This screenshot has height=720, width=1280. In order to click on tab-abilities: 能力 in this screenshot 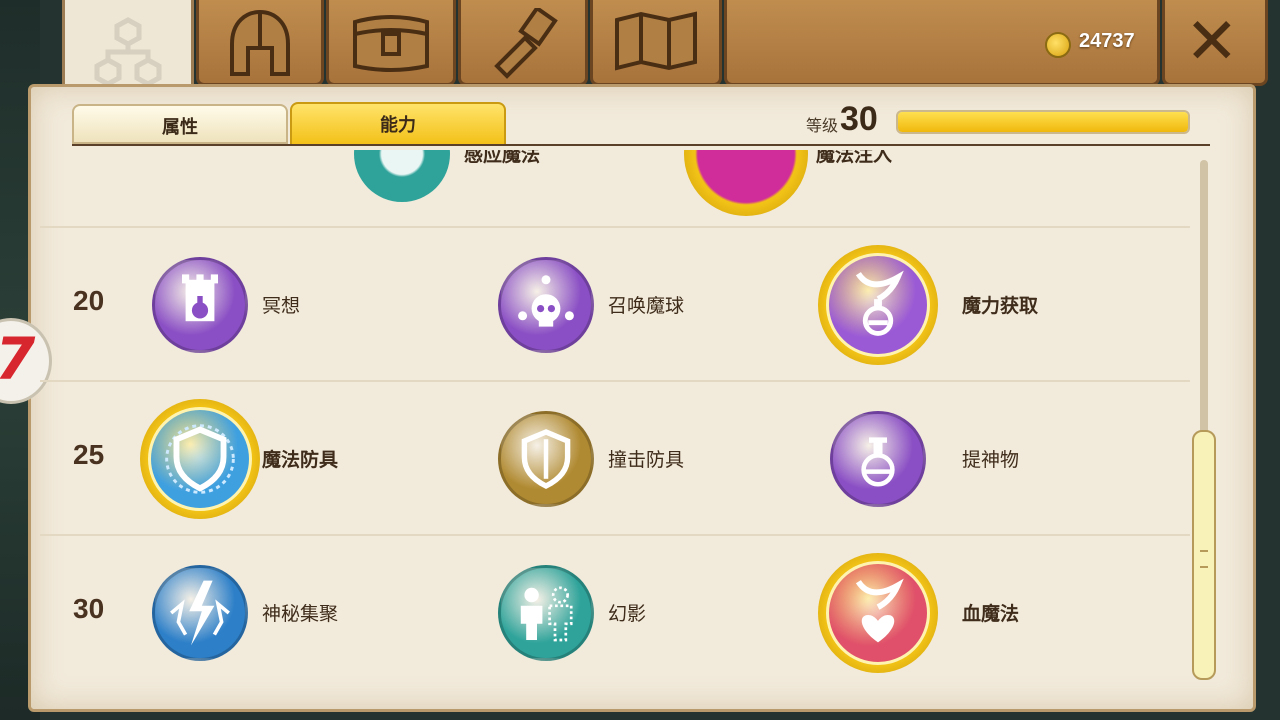, I will do `click(398, 124)`.